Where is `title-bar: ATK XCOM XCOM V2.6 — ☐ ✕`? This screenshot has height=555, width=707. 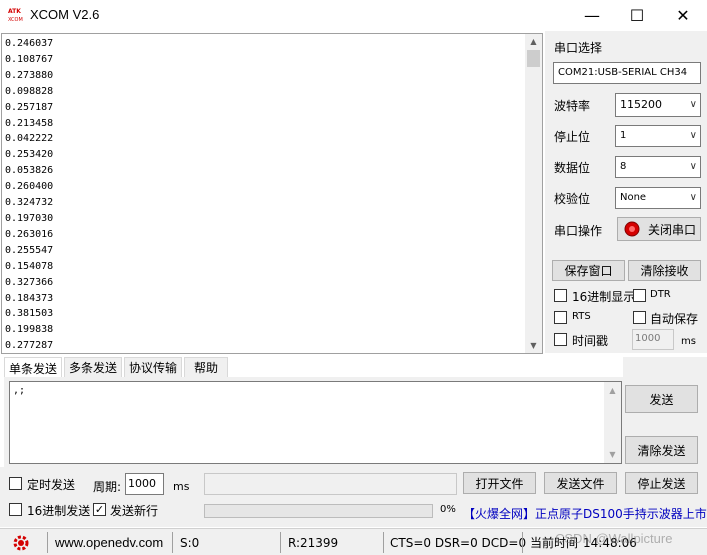
title-bar: ATK XCOM XCOM V2.6 — ☐ ✕ is located at coordinates (353, 15).